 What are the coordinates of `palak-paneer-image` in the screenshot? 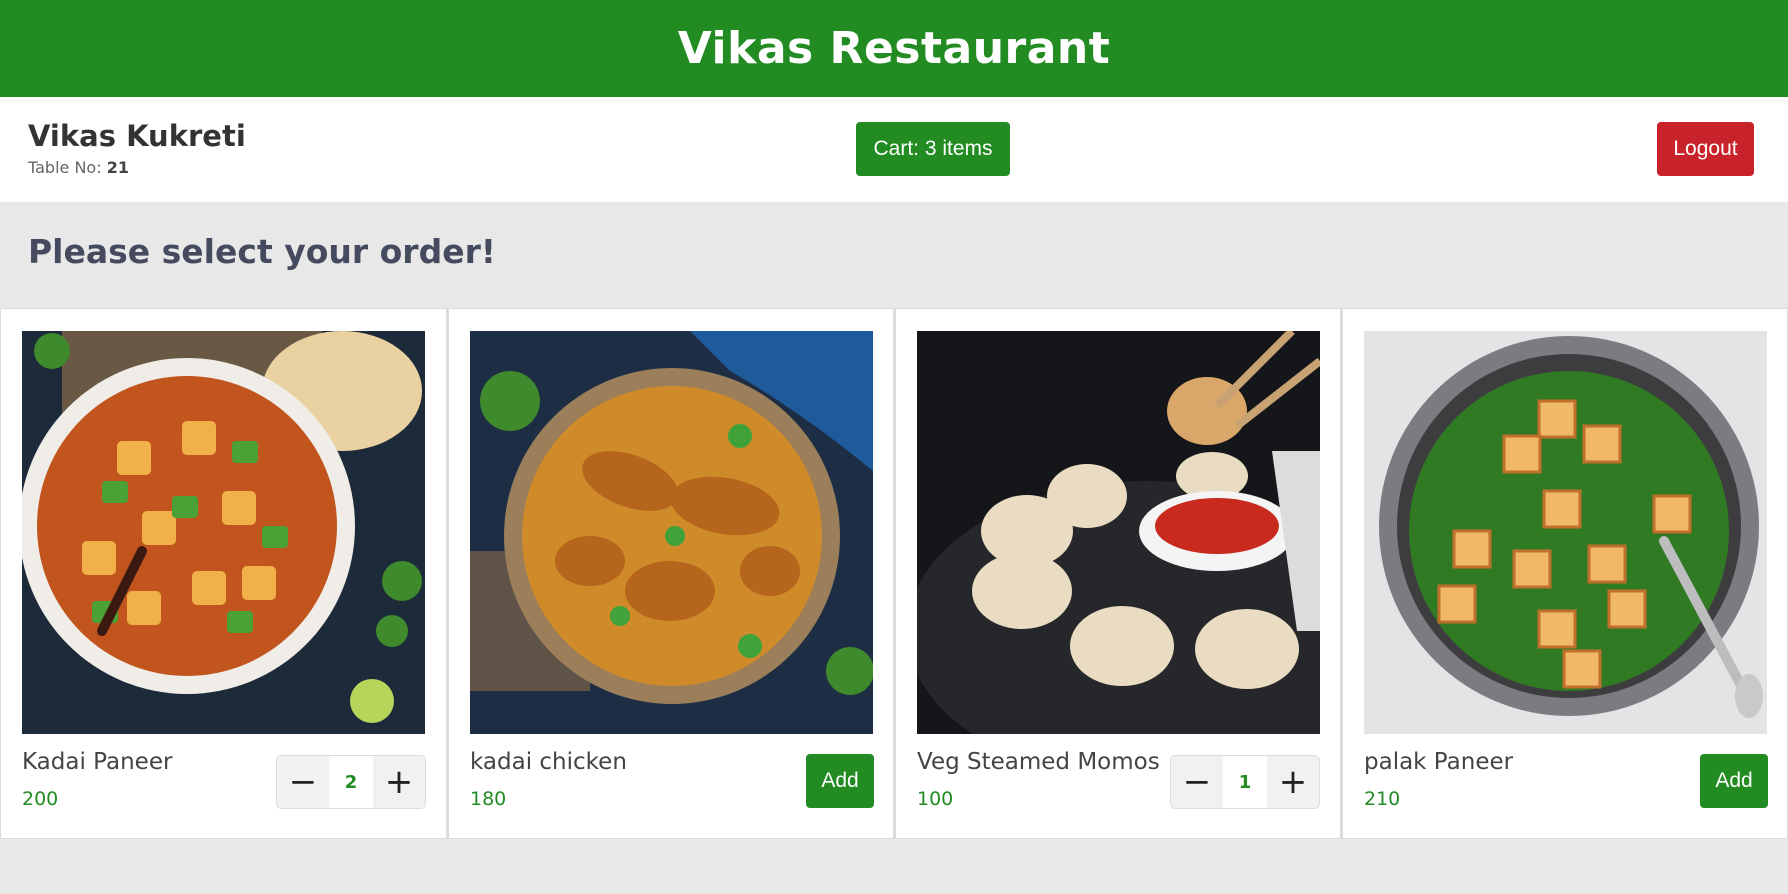 It's located at (1565, 532).